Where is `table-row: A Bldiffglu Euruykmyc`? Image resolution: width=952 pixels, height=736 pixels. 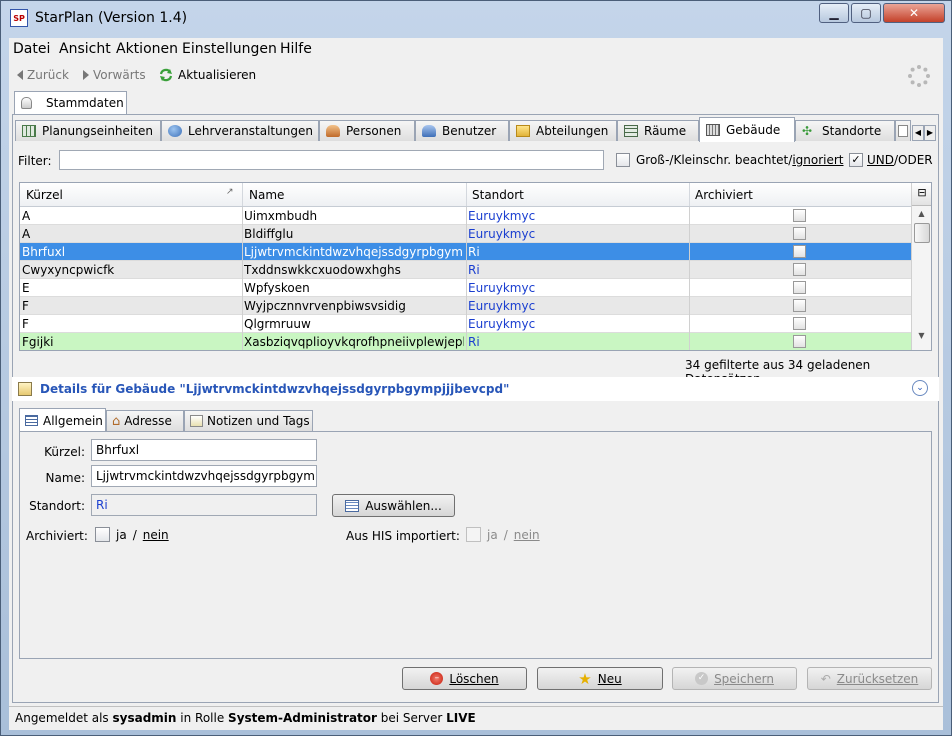 table-row: A Bldiffglu Euruykmyc is located at coordinates (465, 234).